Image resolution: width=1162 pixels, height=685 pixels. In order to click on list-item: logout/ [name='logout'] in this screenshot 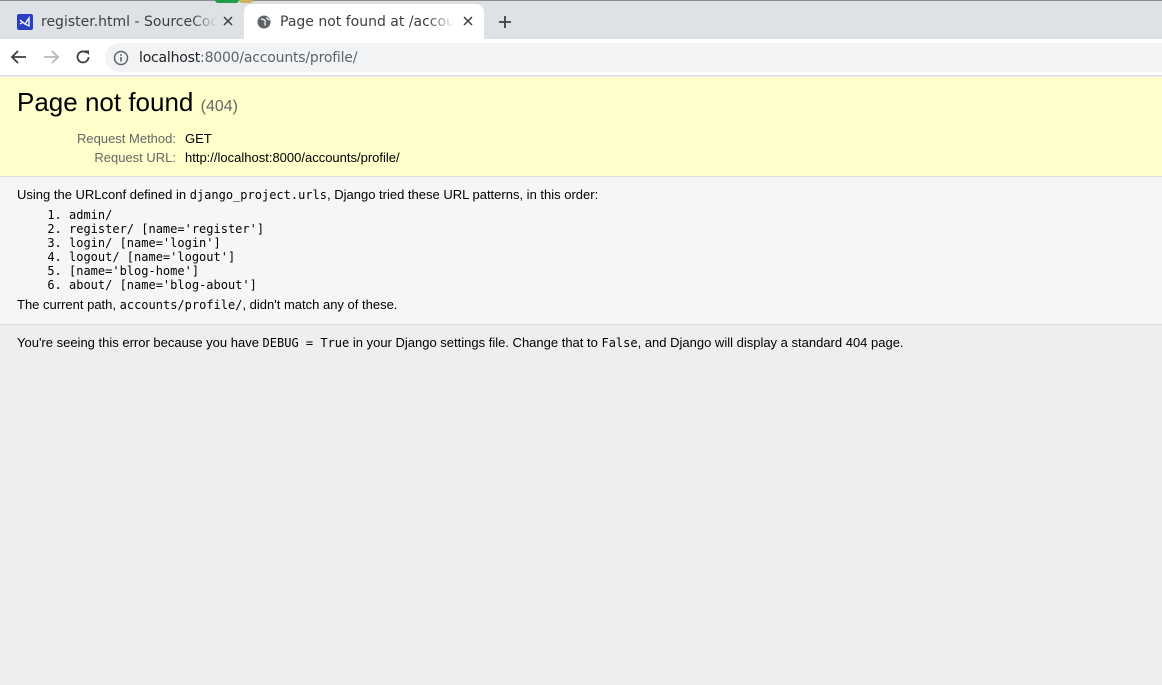, I will do `click(607, 257)`.